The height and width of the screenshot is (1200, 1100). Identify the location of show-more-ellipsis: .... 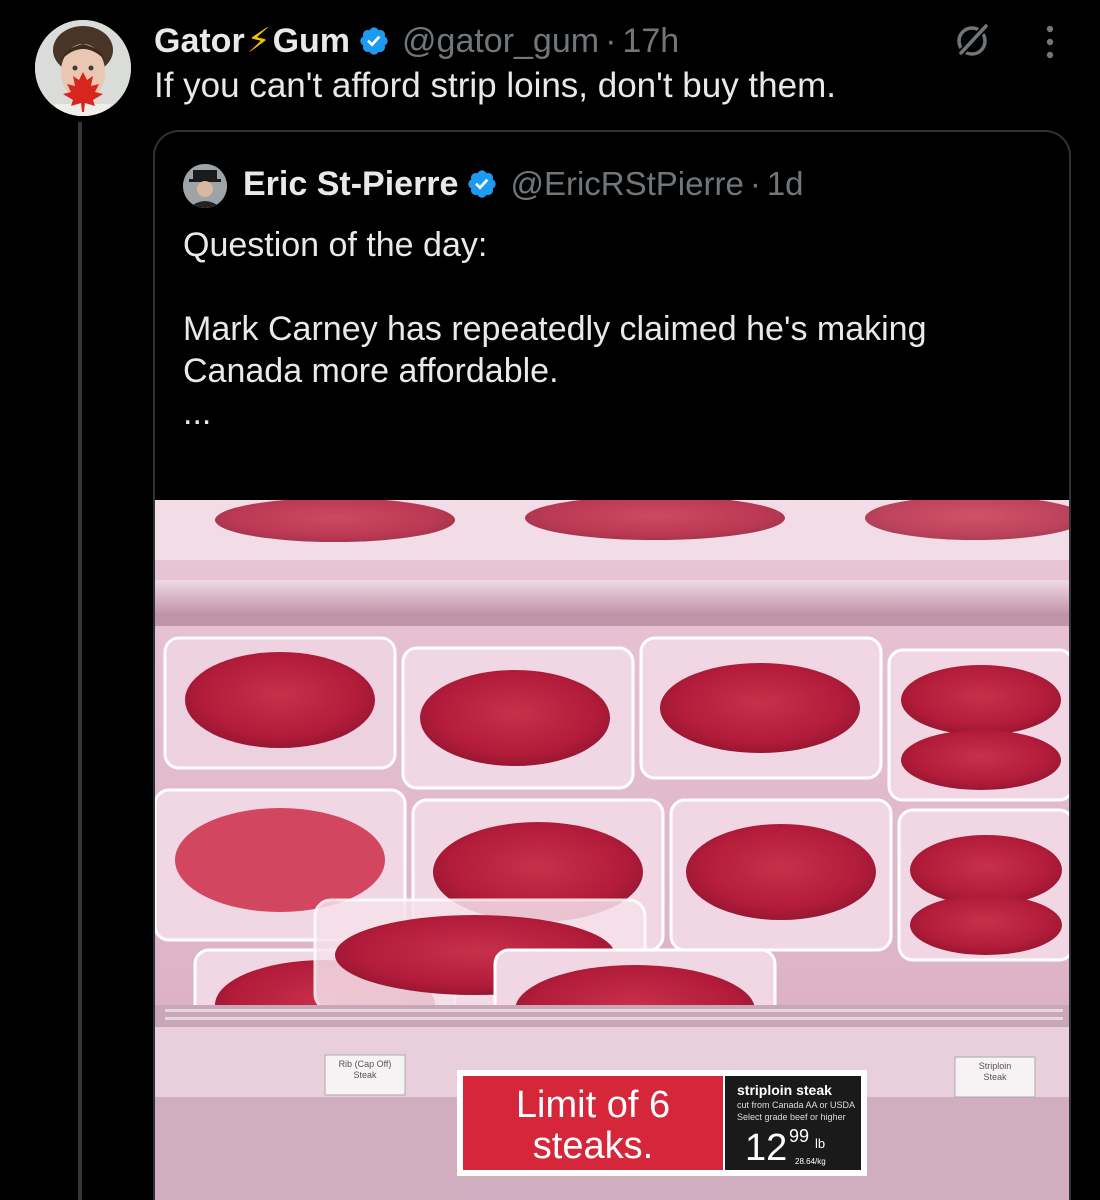
(613, 413).